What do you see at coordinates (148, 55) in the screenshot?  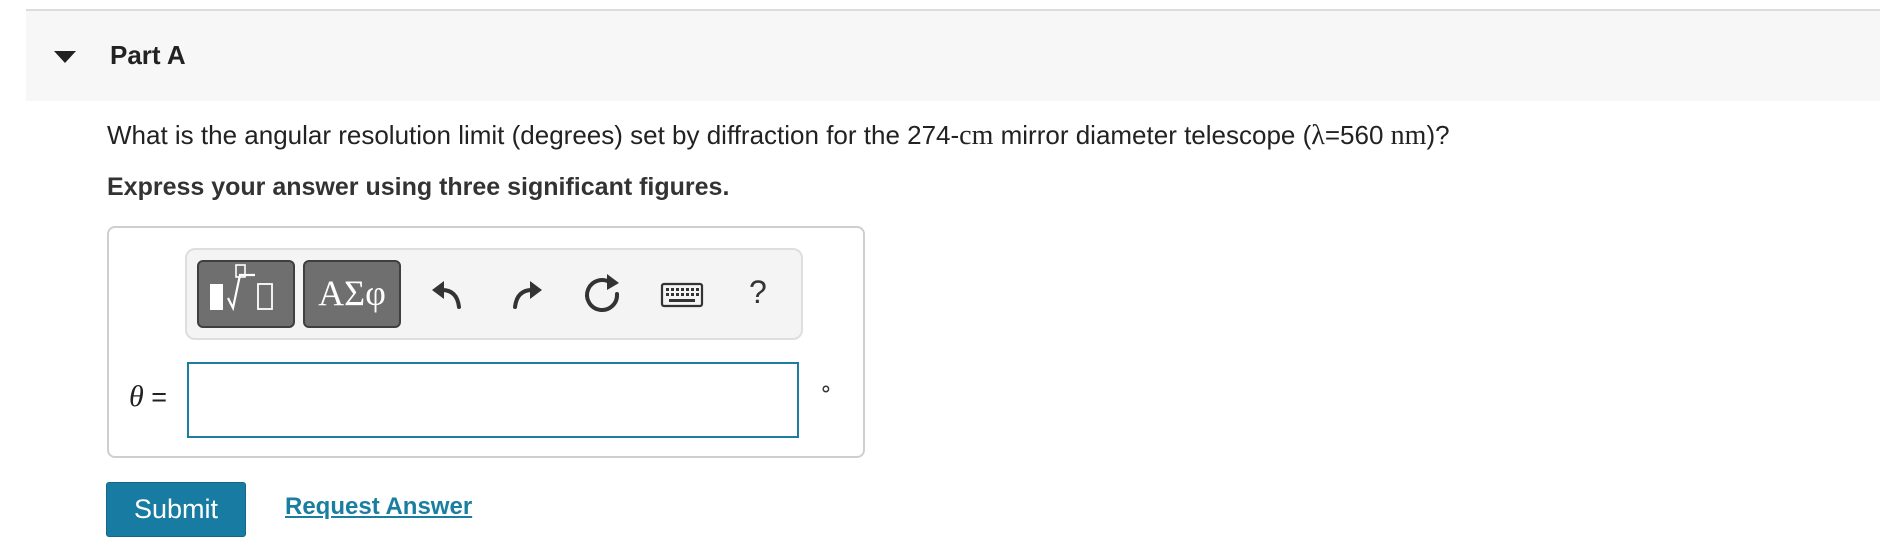 I see `part-title: Part A` at bounding box center [148, 55].